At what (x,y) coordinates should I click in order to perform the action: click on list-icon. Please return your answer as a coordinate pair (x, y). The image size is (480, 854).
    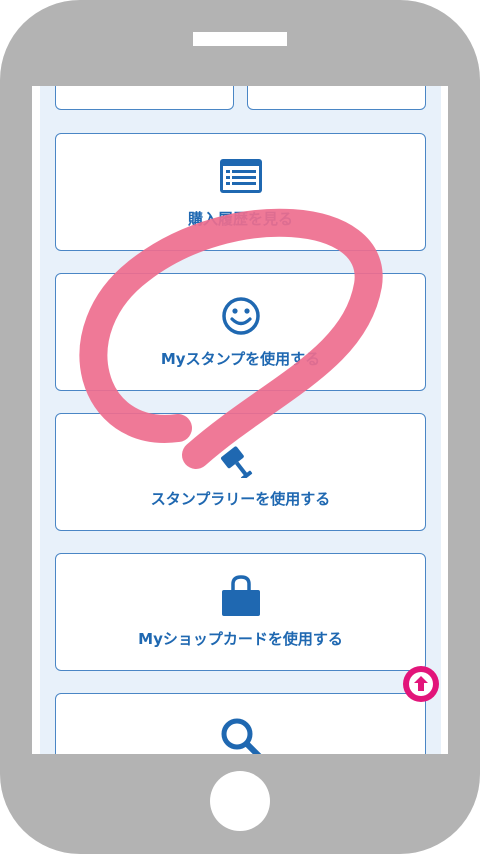
    Looking at the image, I should click on (240, 176).